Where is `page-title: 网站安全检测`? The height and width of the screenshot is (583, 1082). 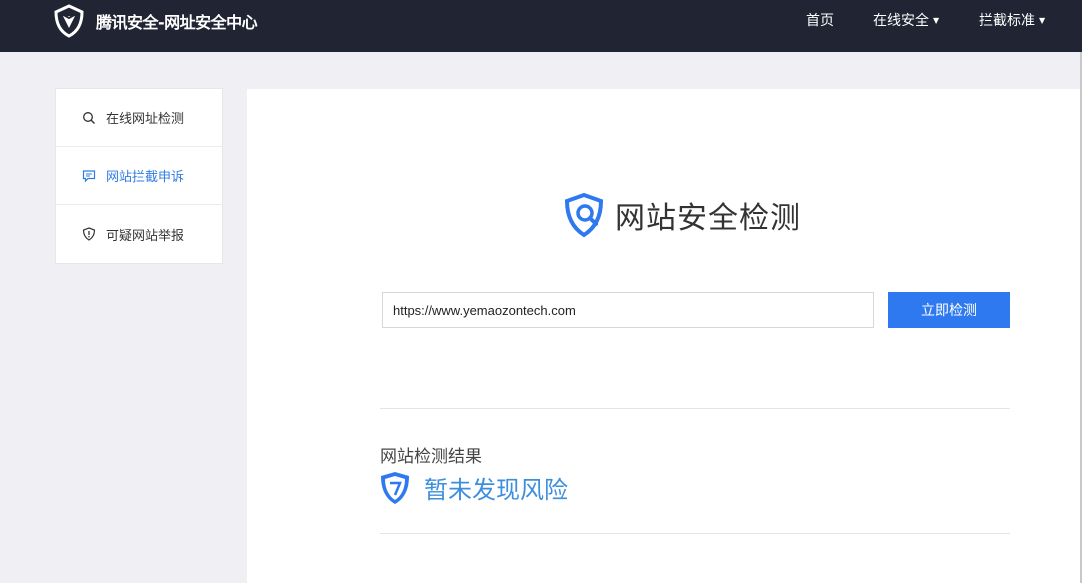
page-title: 网站安全检测 is located at coordinates (681, 215).